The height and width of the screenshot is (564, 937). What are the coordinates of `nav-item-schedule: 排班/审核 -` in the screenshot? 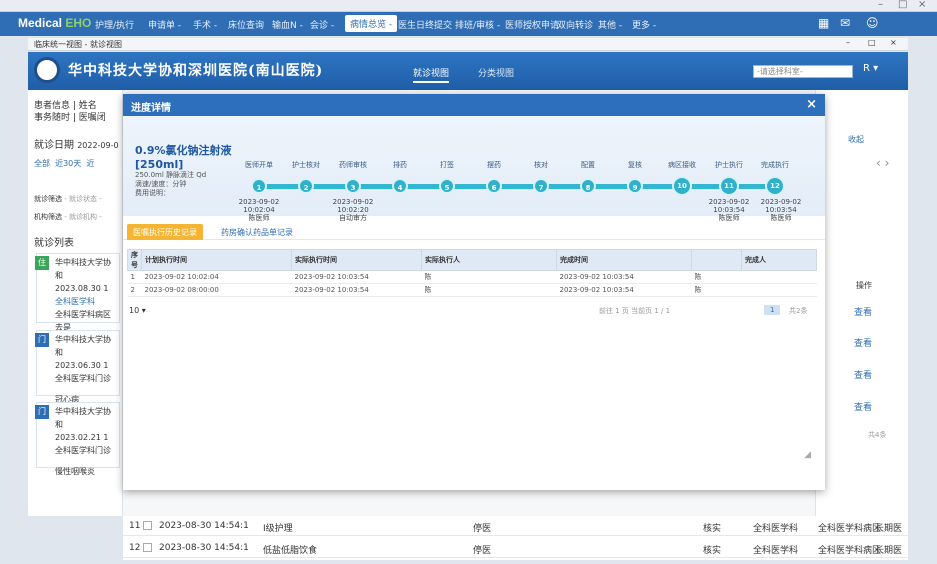 It's located at (477, 24).